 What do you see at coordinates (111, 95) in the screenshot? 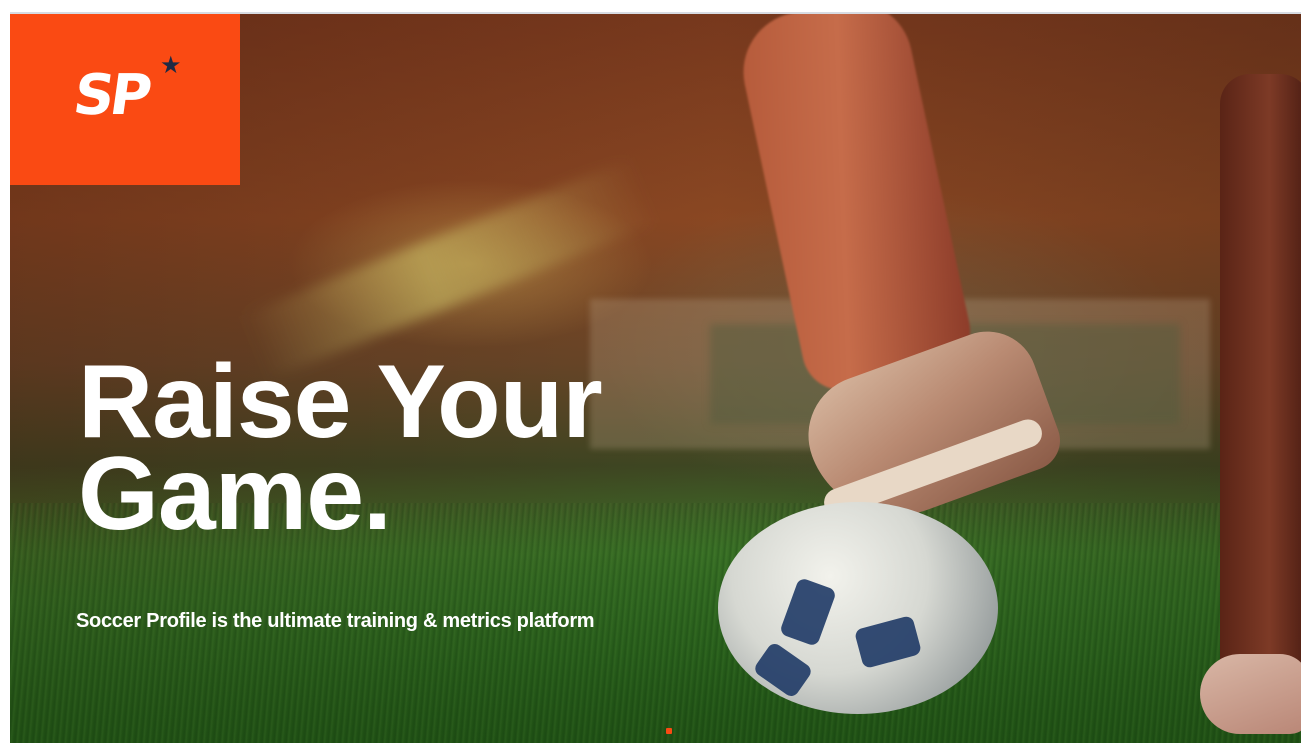
I see `logo-wordmark: SP` at bounding box center [111, 95].